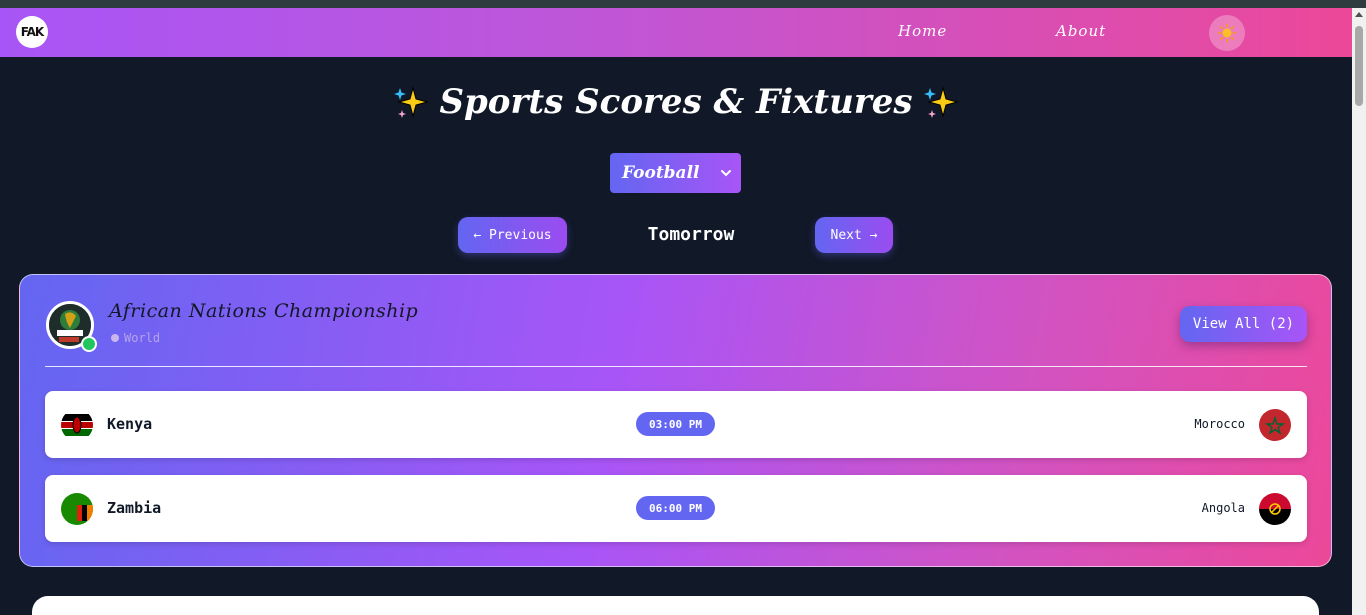  What do you see at coordinates (1359, 66) in the screenshot?
I see `scrollbar-thumb` at bounding box center [1359, 66].